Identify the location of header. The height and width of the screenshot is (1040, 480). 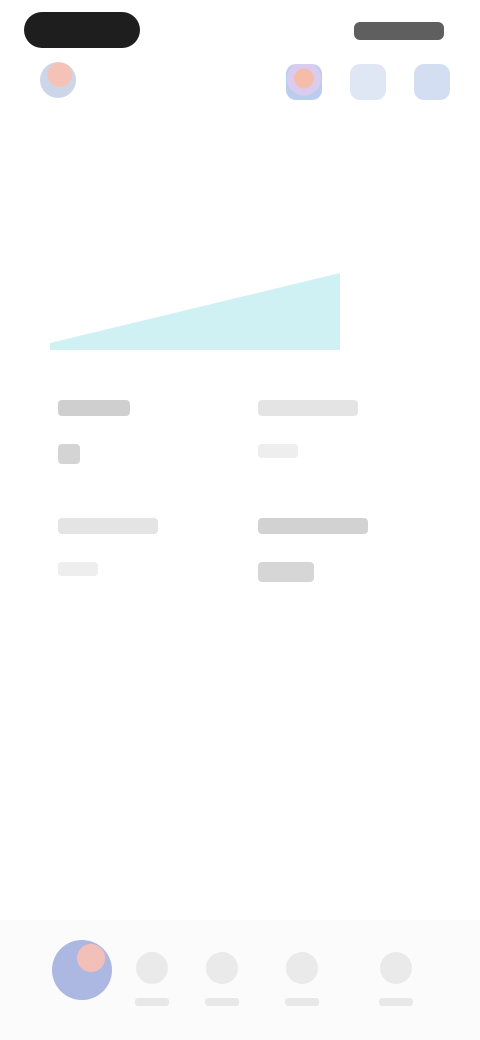
(240, 86).